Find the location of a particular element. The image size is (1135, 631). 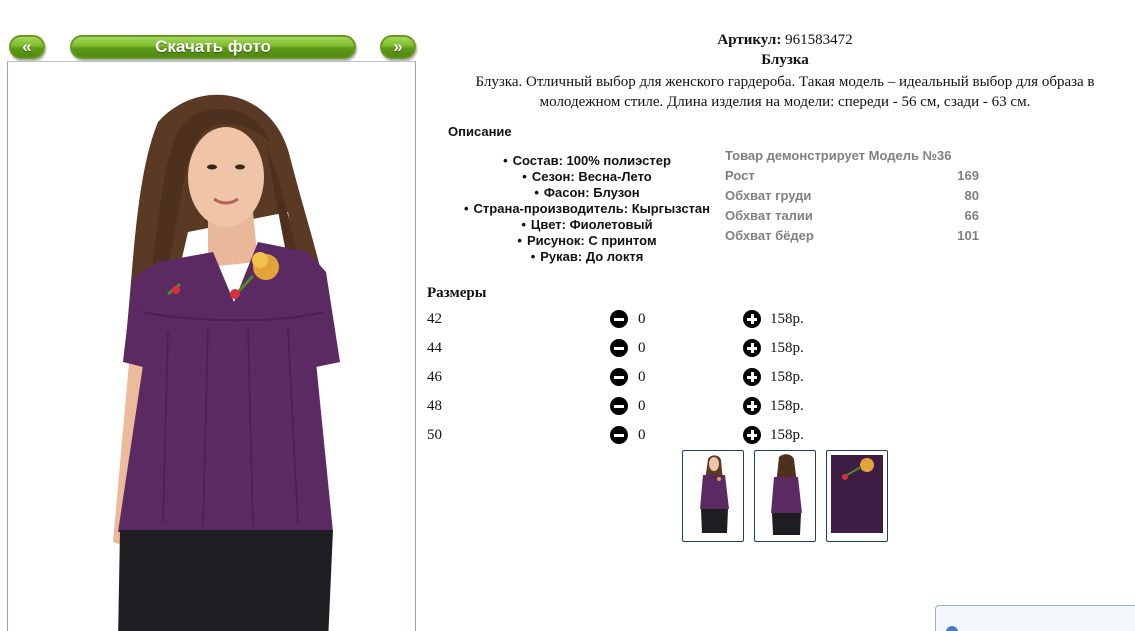

size-row: 44 0 158р. is located at coordinates (637, 349).